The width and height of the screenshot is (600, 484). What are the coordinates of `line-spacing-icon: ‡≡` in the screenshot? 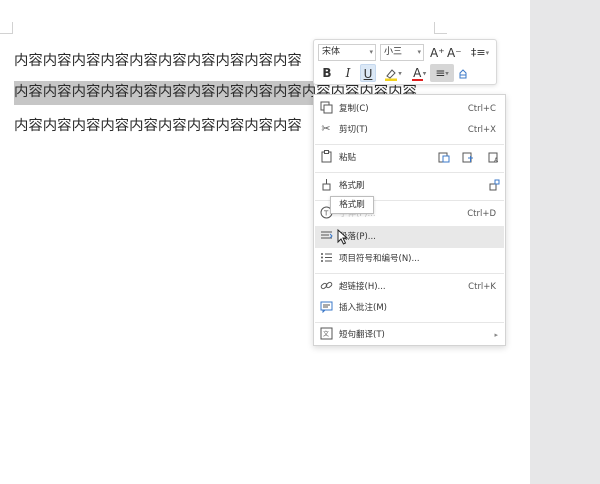 It's located at (478, 52).